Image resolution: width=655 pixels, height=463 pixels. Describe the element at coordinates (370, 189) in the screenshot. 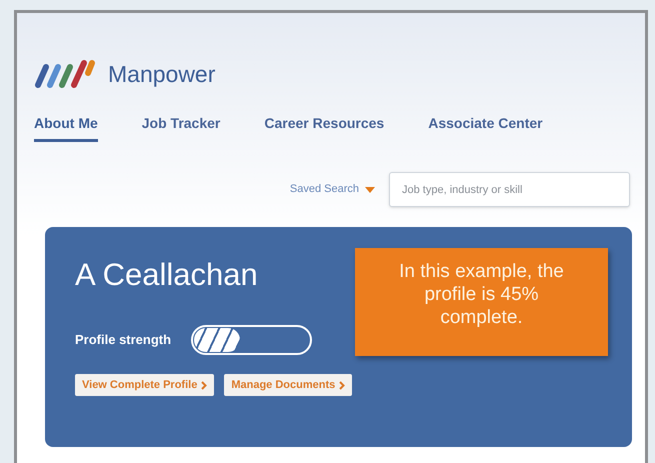

I see `caret-icon` at that location.